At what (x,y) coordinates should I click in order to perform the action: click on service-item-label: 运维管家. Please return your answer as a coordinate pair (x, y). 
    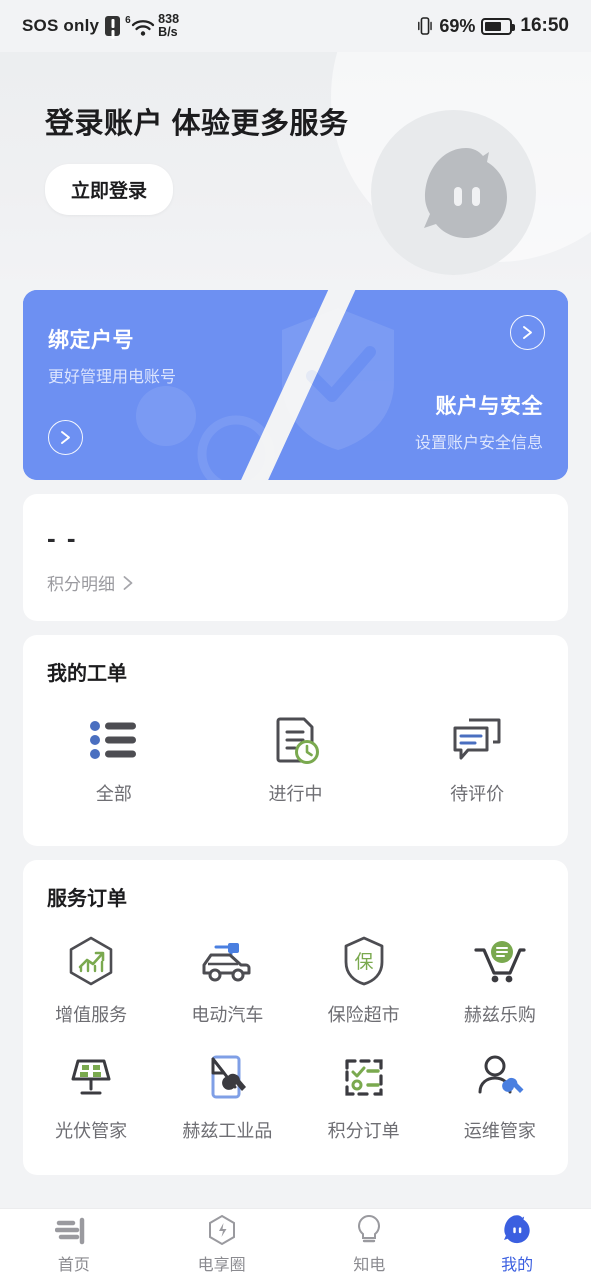
    Looking at the image, I should click on (499, 1131).